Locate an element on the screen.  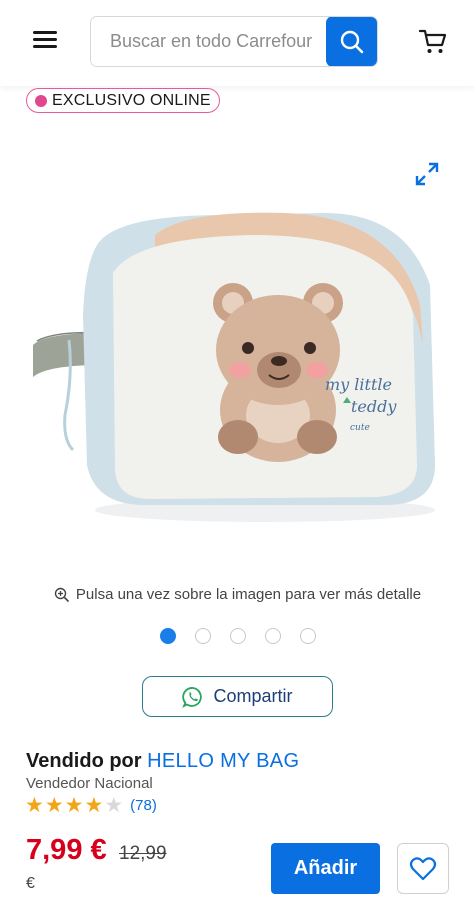
star-empty-icon: ★ is located at coordinates (114, 805).